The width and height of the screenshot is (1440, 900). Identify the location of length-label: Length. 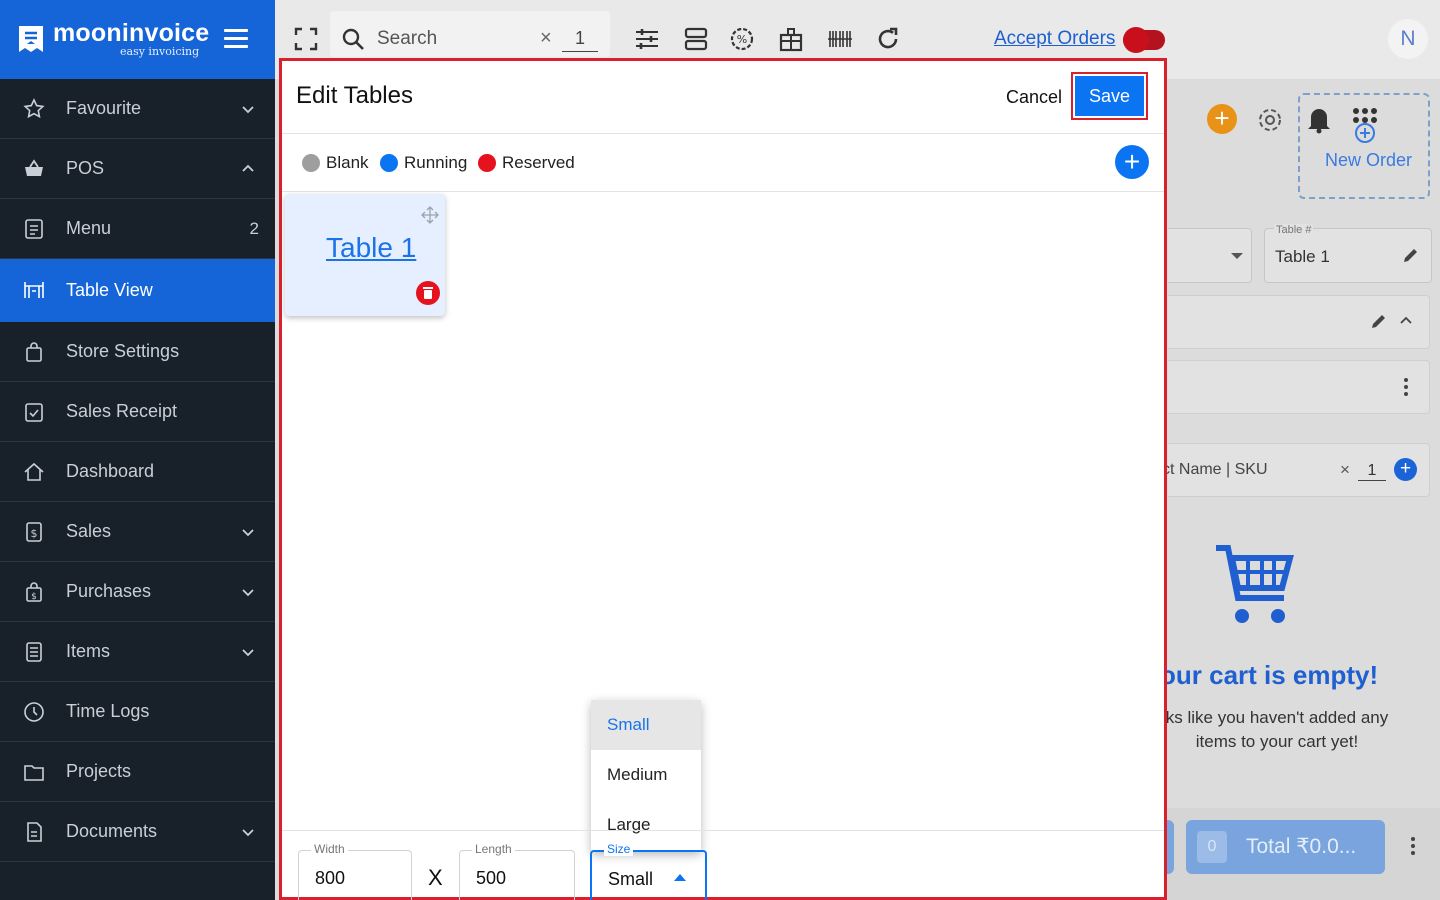
(493, 849).